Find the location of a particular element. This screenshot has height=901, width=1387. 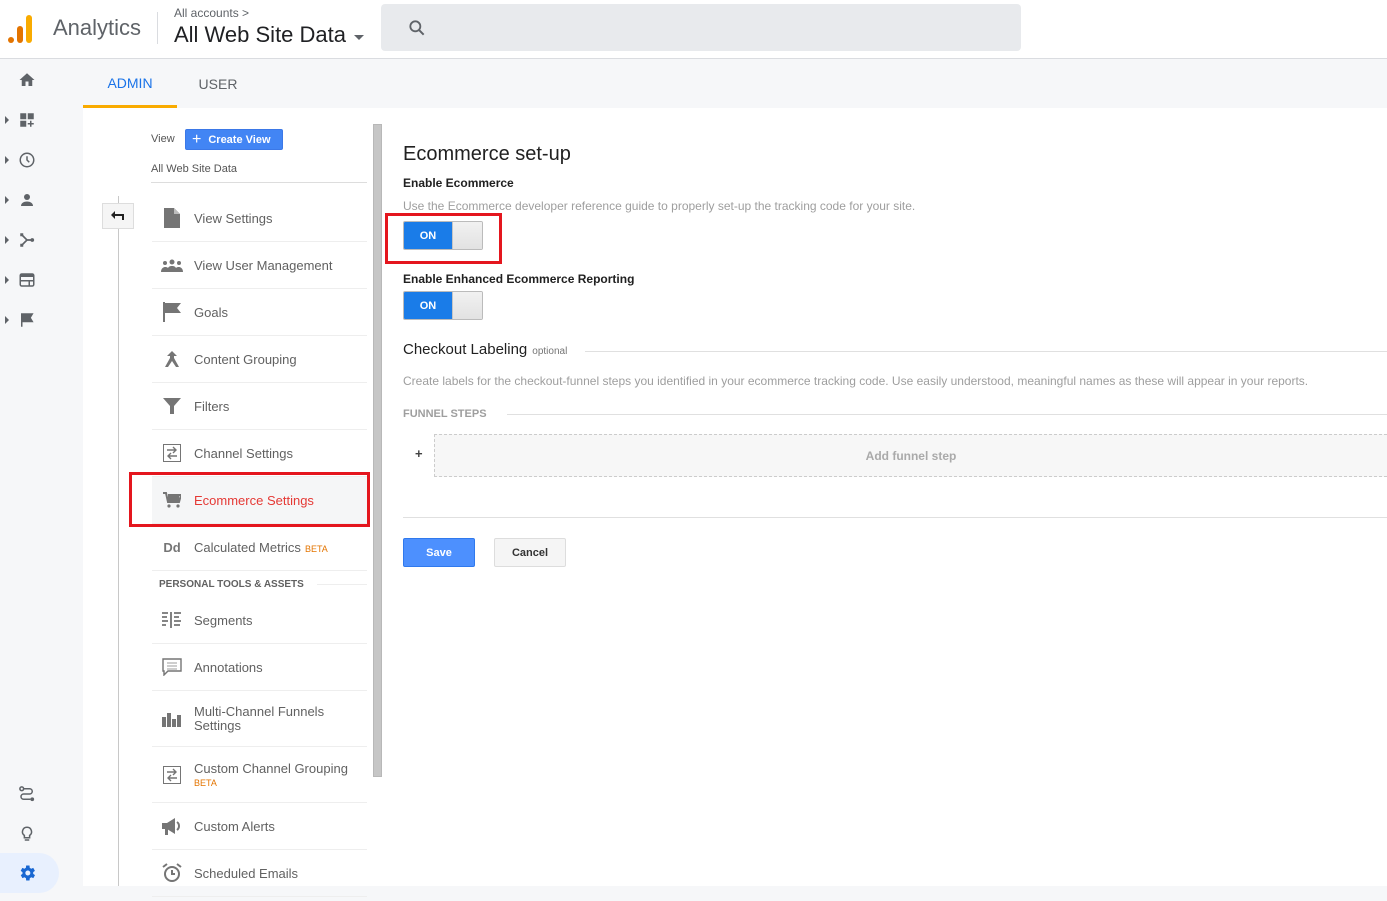

menu-item-channel-settings: Channel Settings is located at coordinates (259, 453).